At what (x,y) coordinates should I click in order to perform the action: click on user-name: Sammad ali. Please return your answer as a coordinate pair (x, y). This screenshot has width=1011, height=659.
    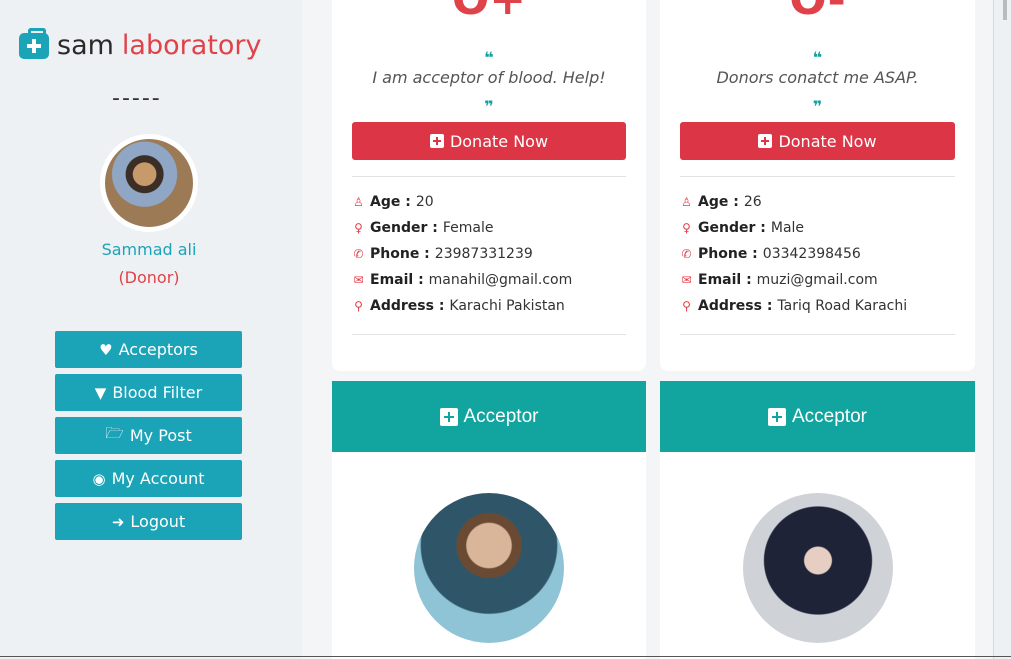
    Looking at the image, I should click on (149, 249).